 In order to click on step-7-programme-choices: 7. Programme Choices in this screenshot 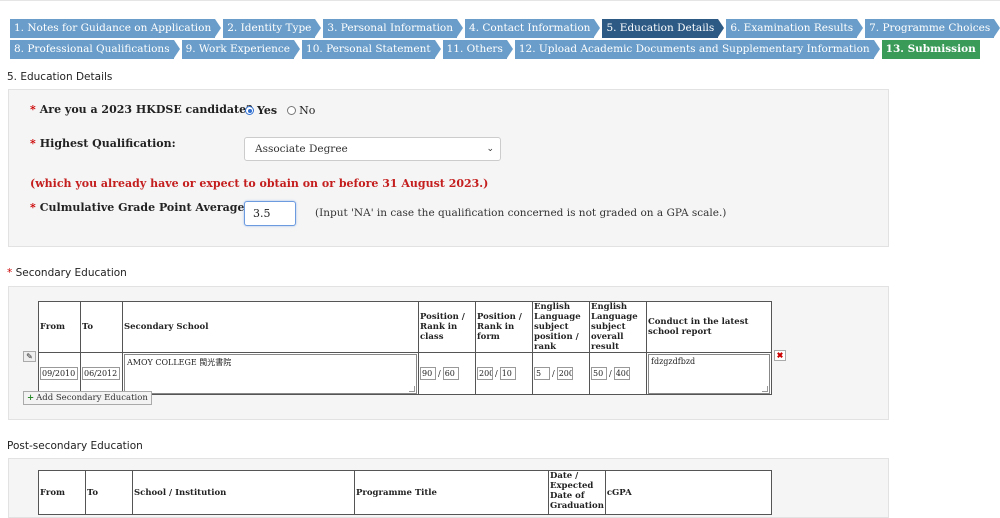, I will do `click(932, 28)`.